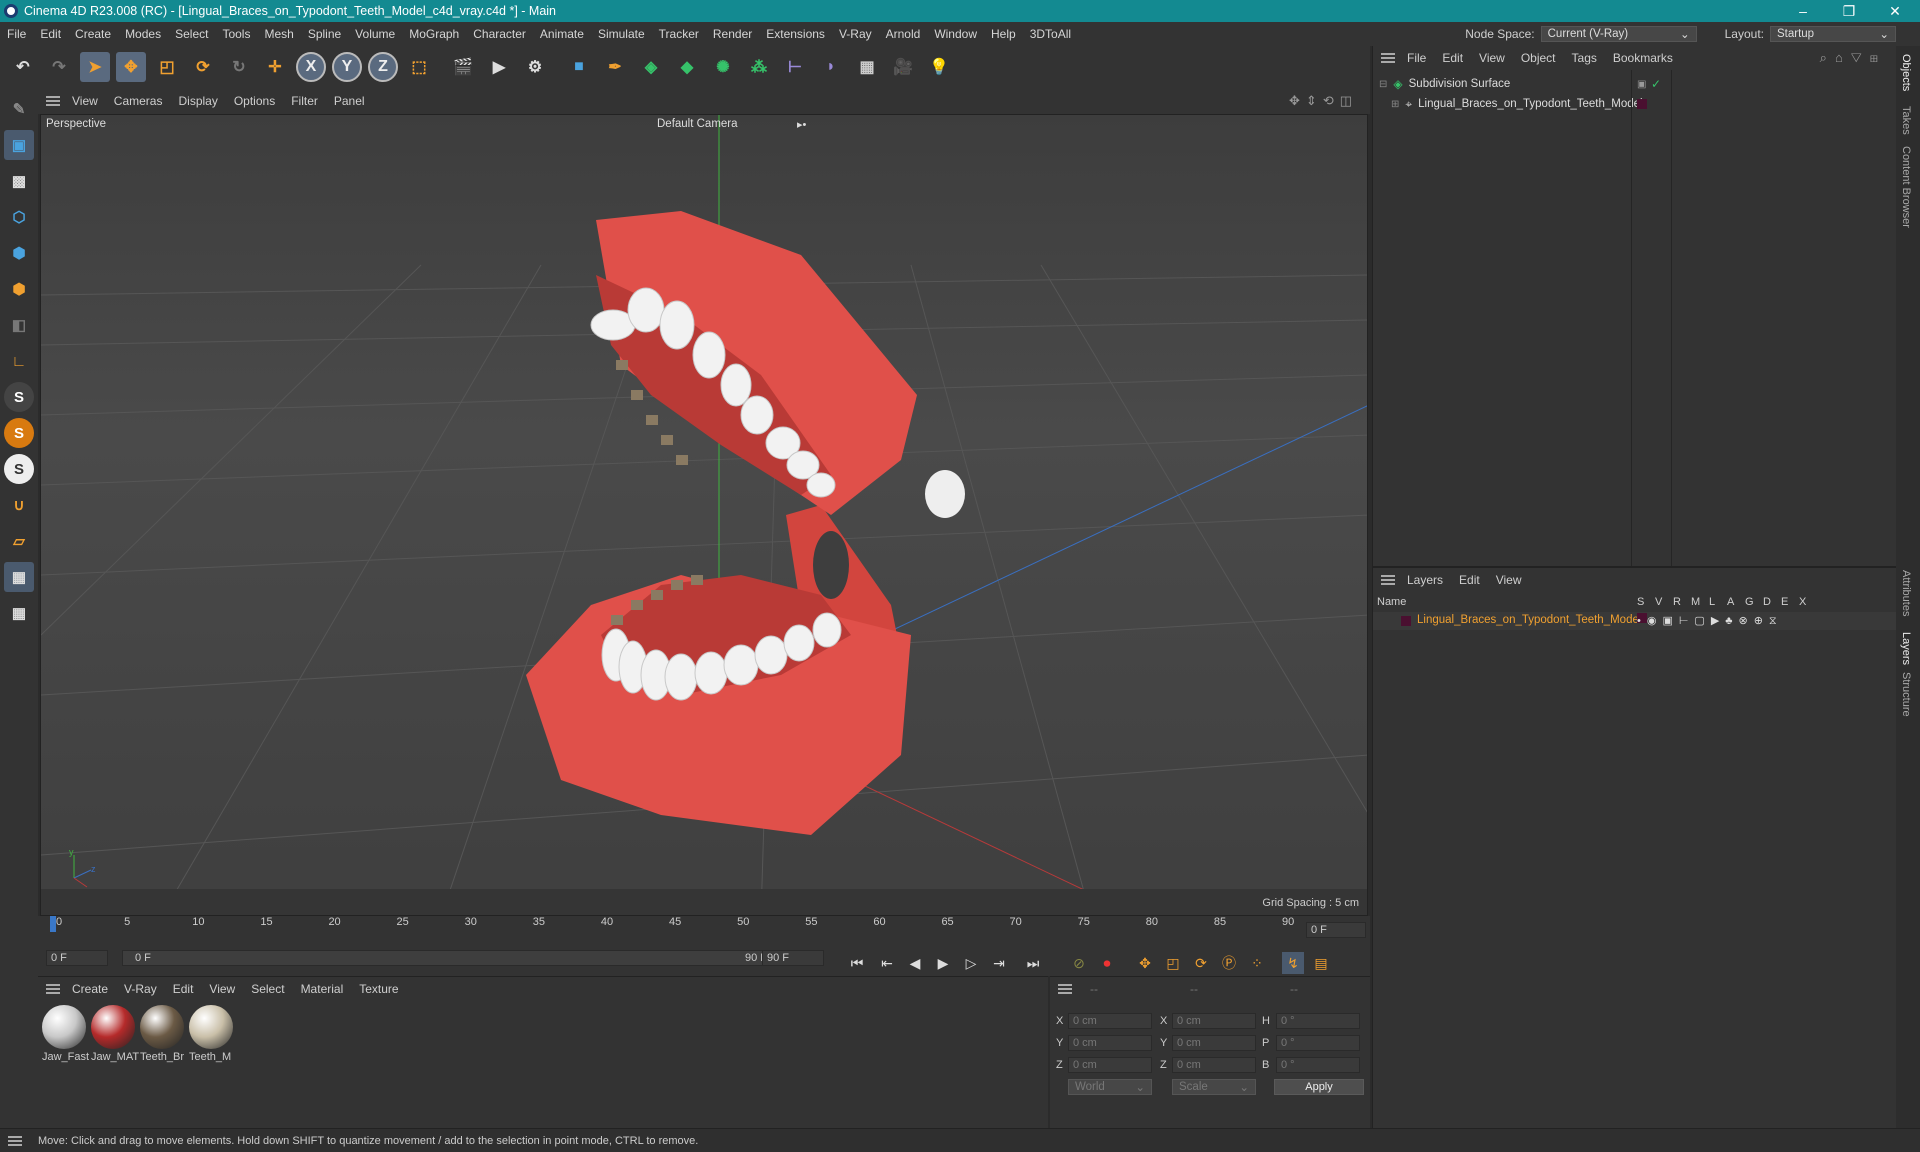 Image resolution: width=1920 pixels, height=1152 pixels. Describe the element at coordinates (1895, 11) in the screenshot. I see `close-button: ✕` at that location.